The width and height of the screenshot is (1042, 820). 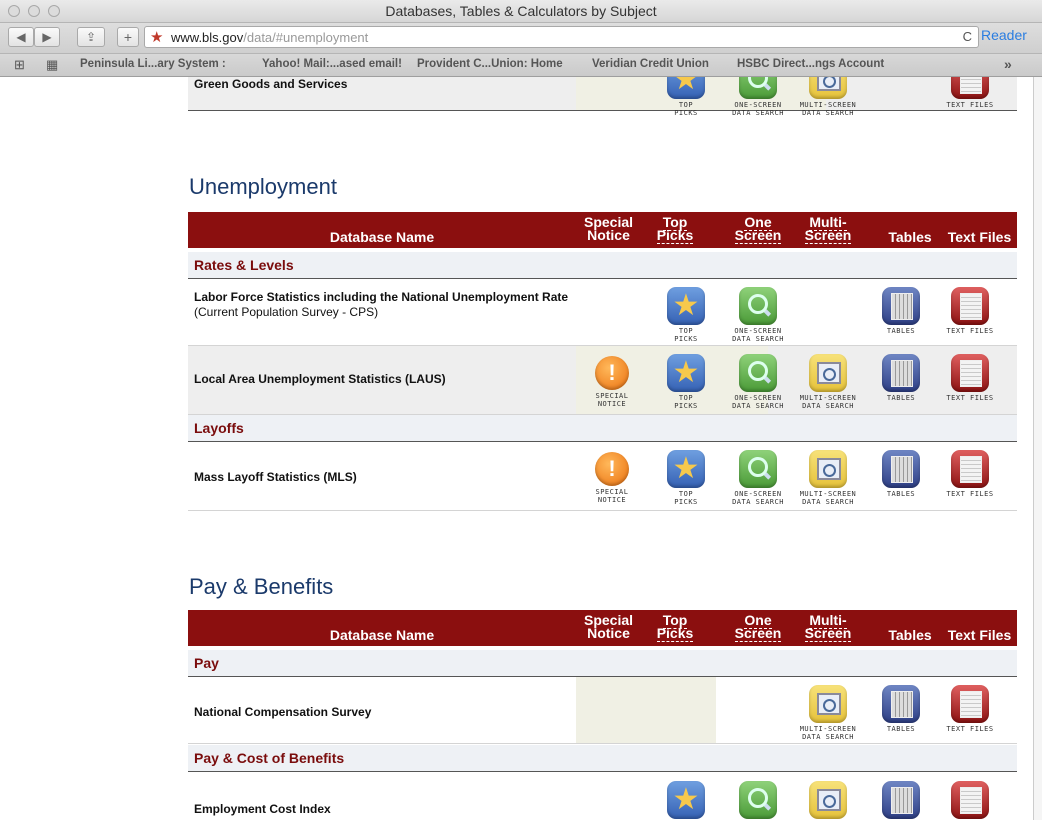 I want to click on bookmark-item: Yahoo! Mail:...ased email!, so click(x=332, y=64).